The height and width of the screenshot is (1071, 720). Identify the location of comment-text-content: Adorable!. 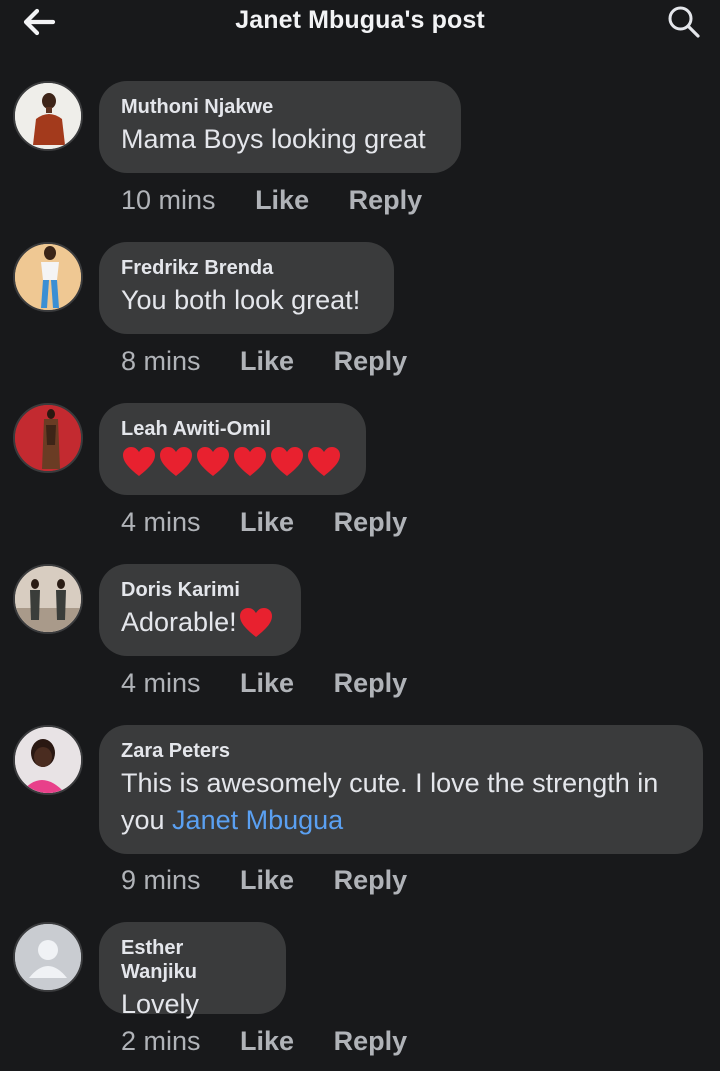
(179, 622).